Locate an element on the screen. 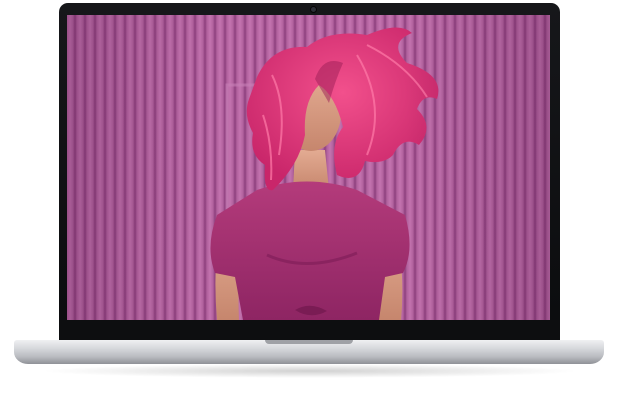  hair is located at coordinates (342, 109).